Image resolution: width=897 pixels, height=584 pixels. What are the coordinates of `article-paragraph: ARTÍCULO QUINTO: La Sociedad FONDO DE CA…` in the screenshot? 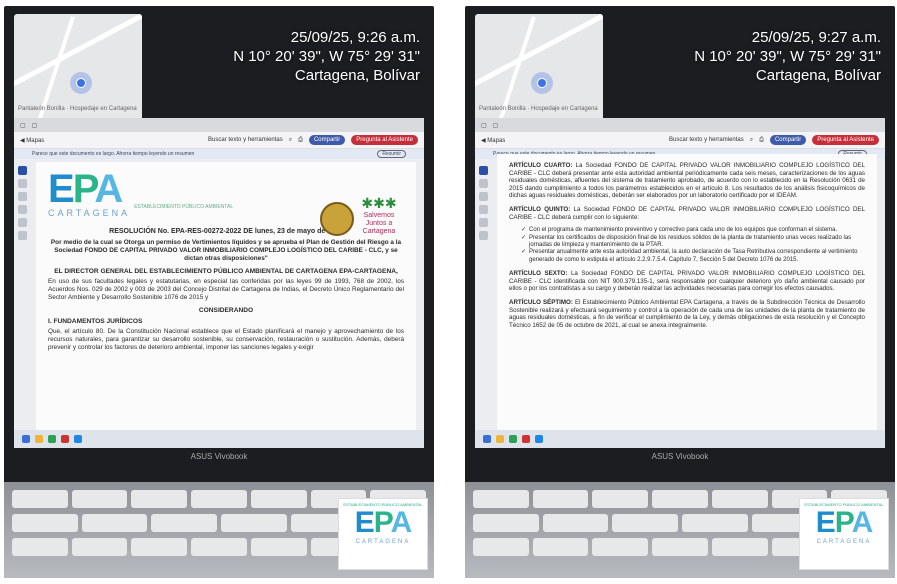 It's located at (687, 213).